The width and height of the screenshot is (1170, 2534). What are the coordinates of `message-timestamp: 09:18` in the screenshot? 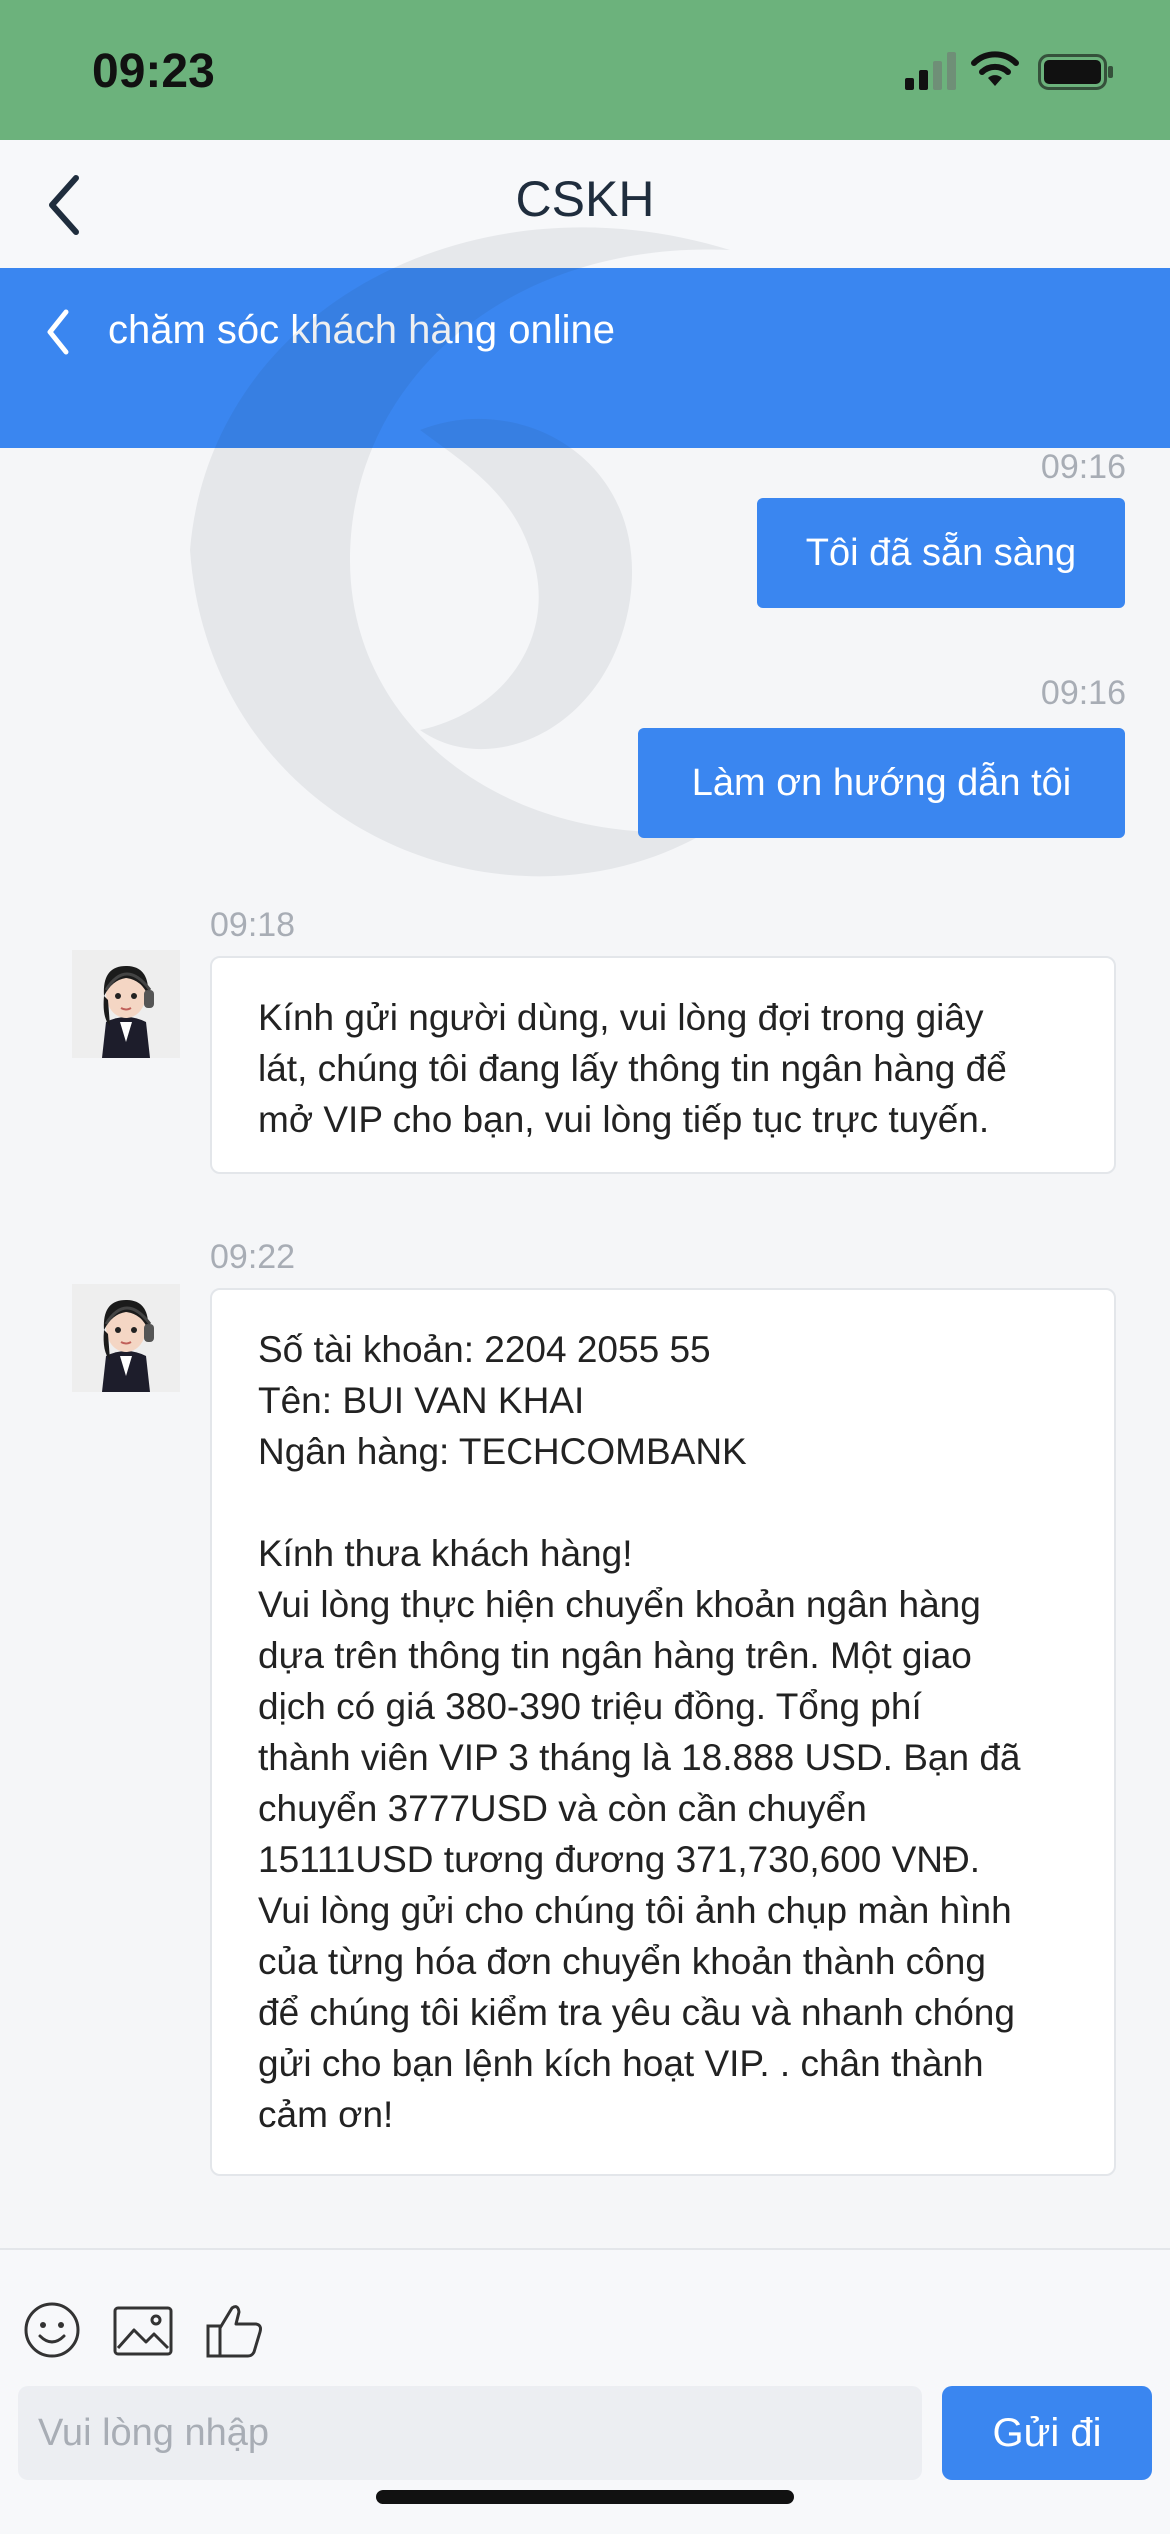 It's located at (253, 925).